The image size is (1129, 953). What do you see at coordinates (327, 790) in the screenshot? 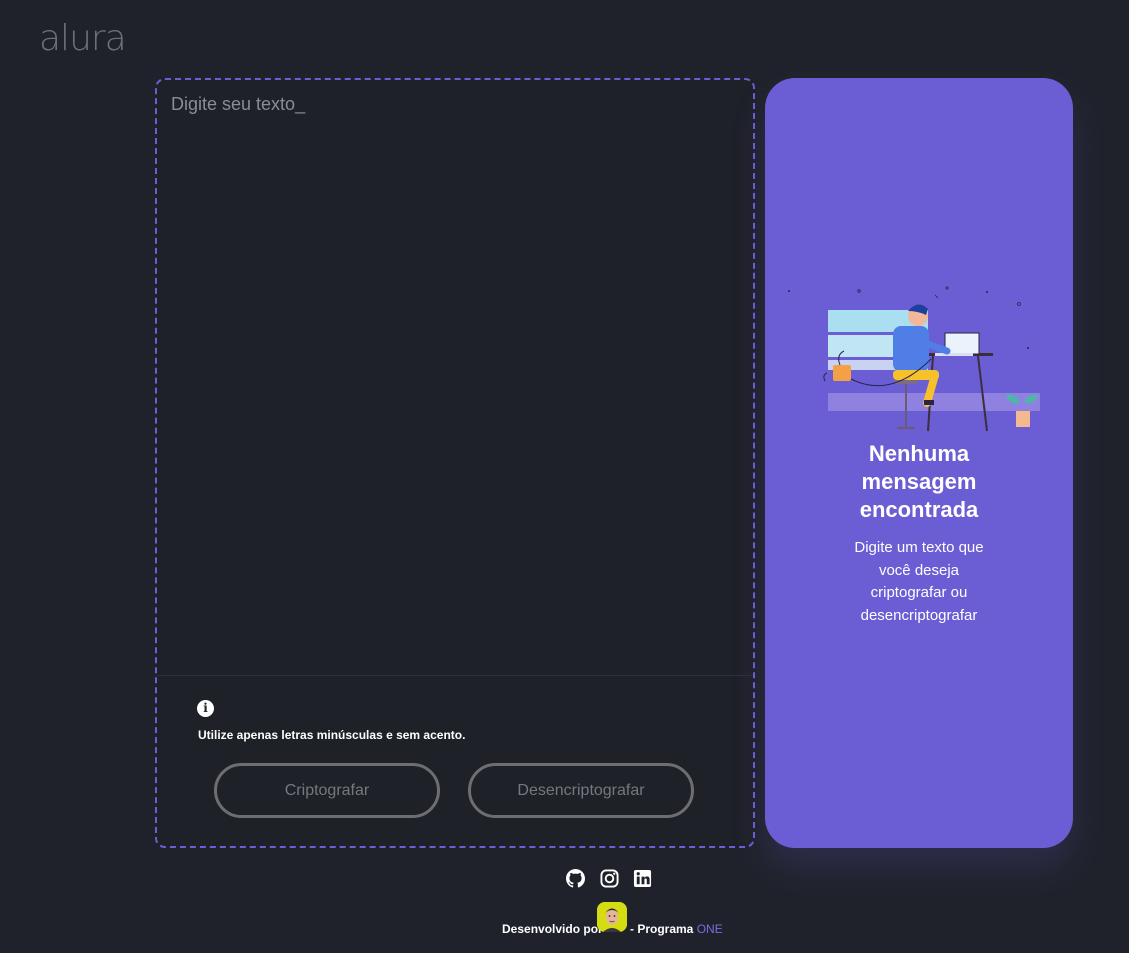
I see `encrypt-button: Criptografar` at bounding box center [327, 790].